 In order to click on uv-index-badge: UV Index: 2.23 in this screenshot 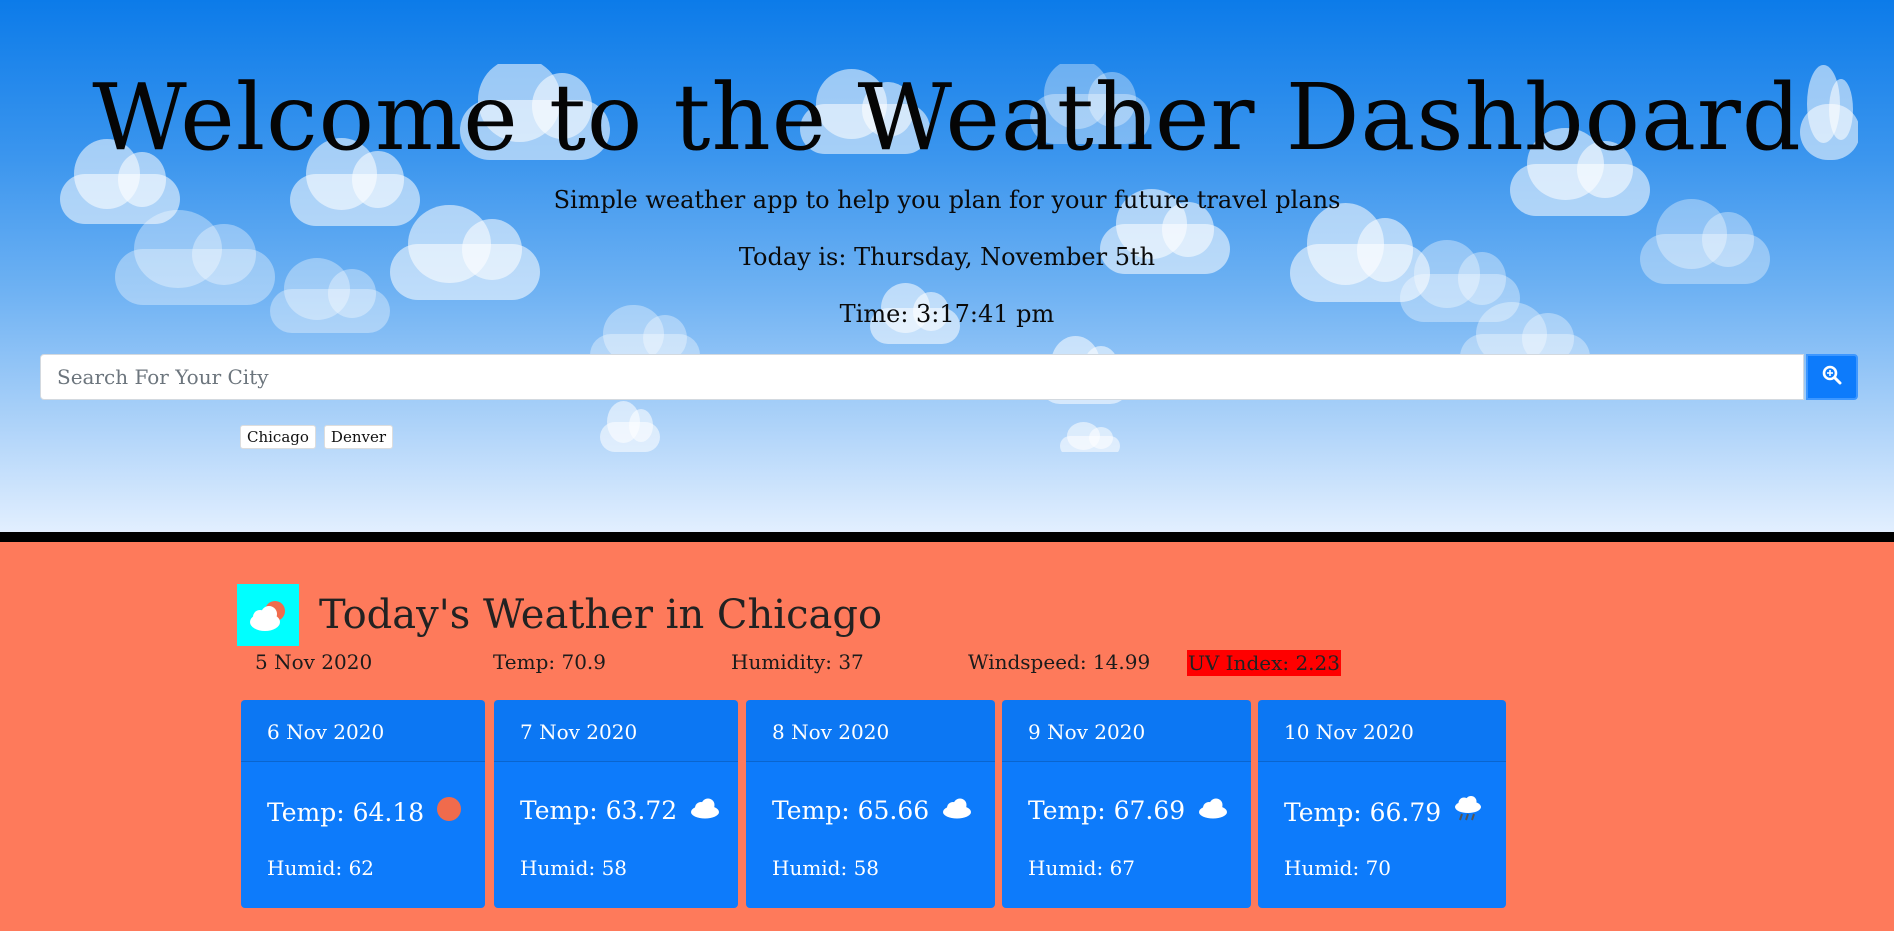, I will do `click(1264, 663)`.